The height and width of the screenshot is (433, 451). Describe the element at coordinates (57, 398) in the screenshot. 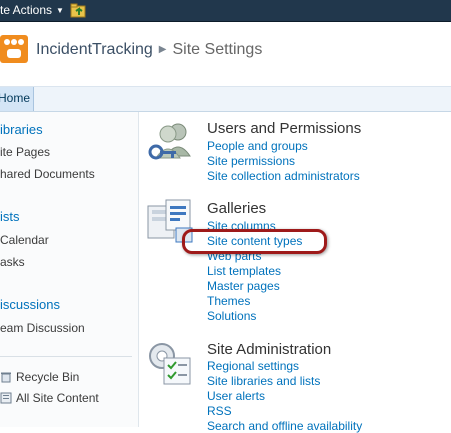

I see `all-site-content-label: All Site Content` at that location.